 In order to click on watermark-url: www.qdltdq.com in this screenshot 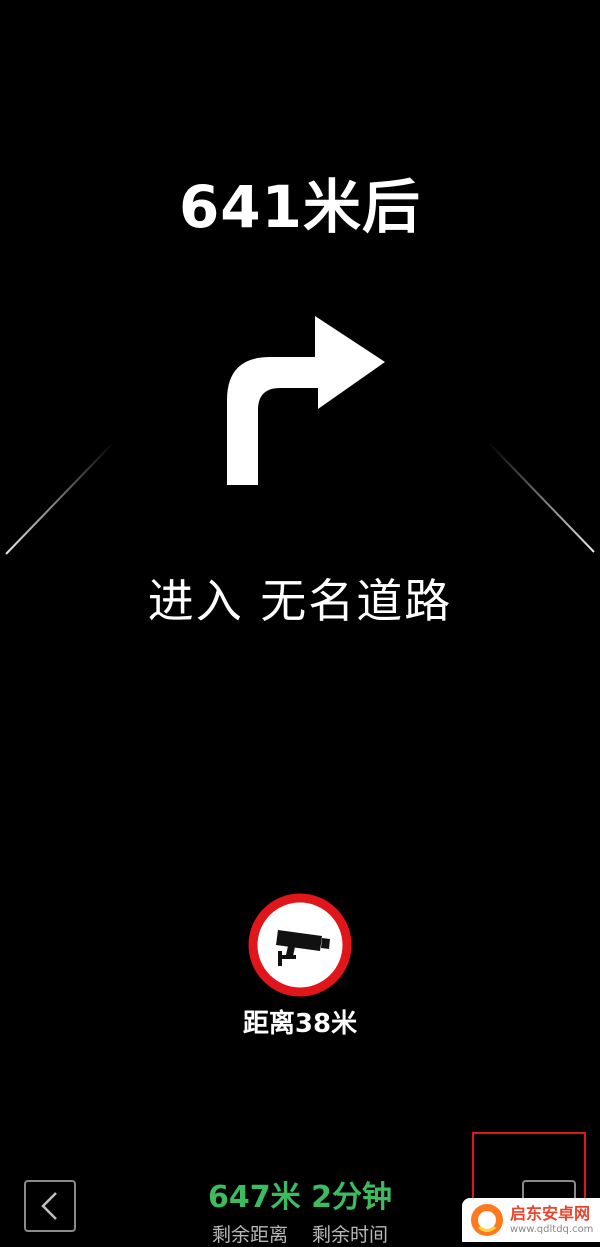, I will do `click(552, 1229)`.